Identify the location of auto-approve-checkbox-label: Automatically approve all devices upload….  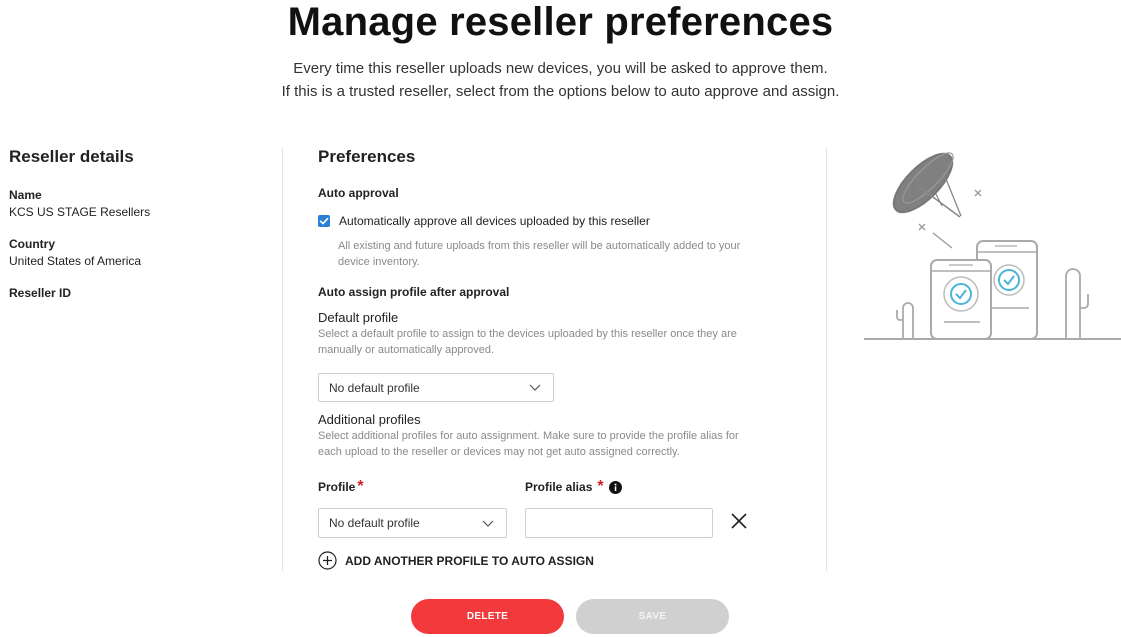
(494, 221).